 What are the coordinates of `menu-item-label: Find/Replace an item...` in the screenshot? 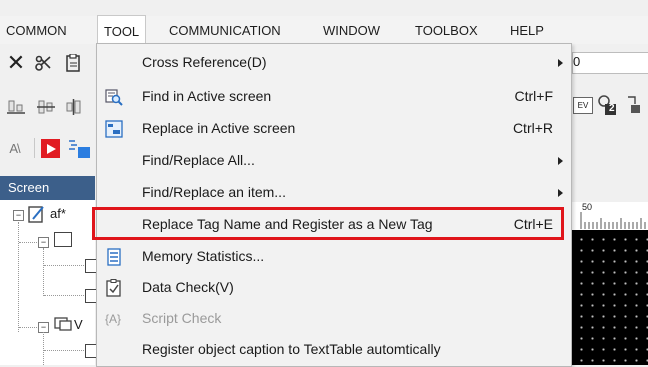 It's located at (214, 192).